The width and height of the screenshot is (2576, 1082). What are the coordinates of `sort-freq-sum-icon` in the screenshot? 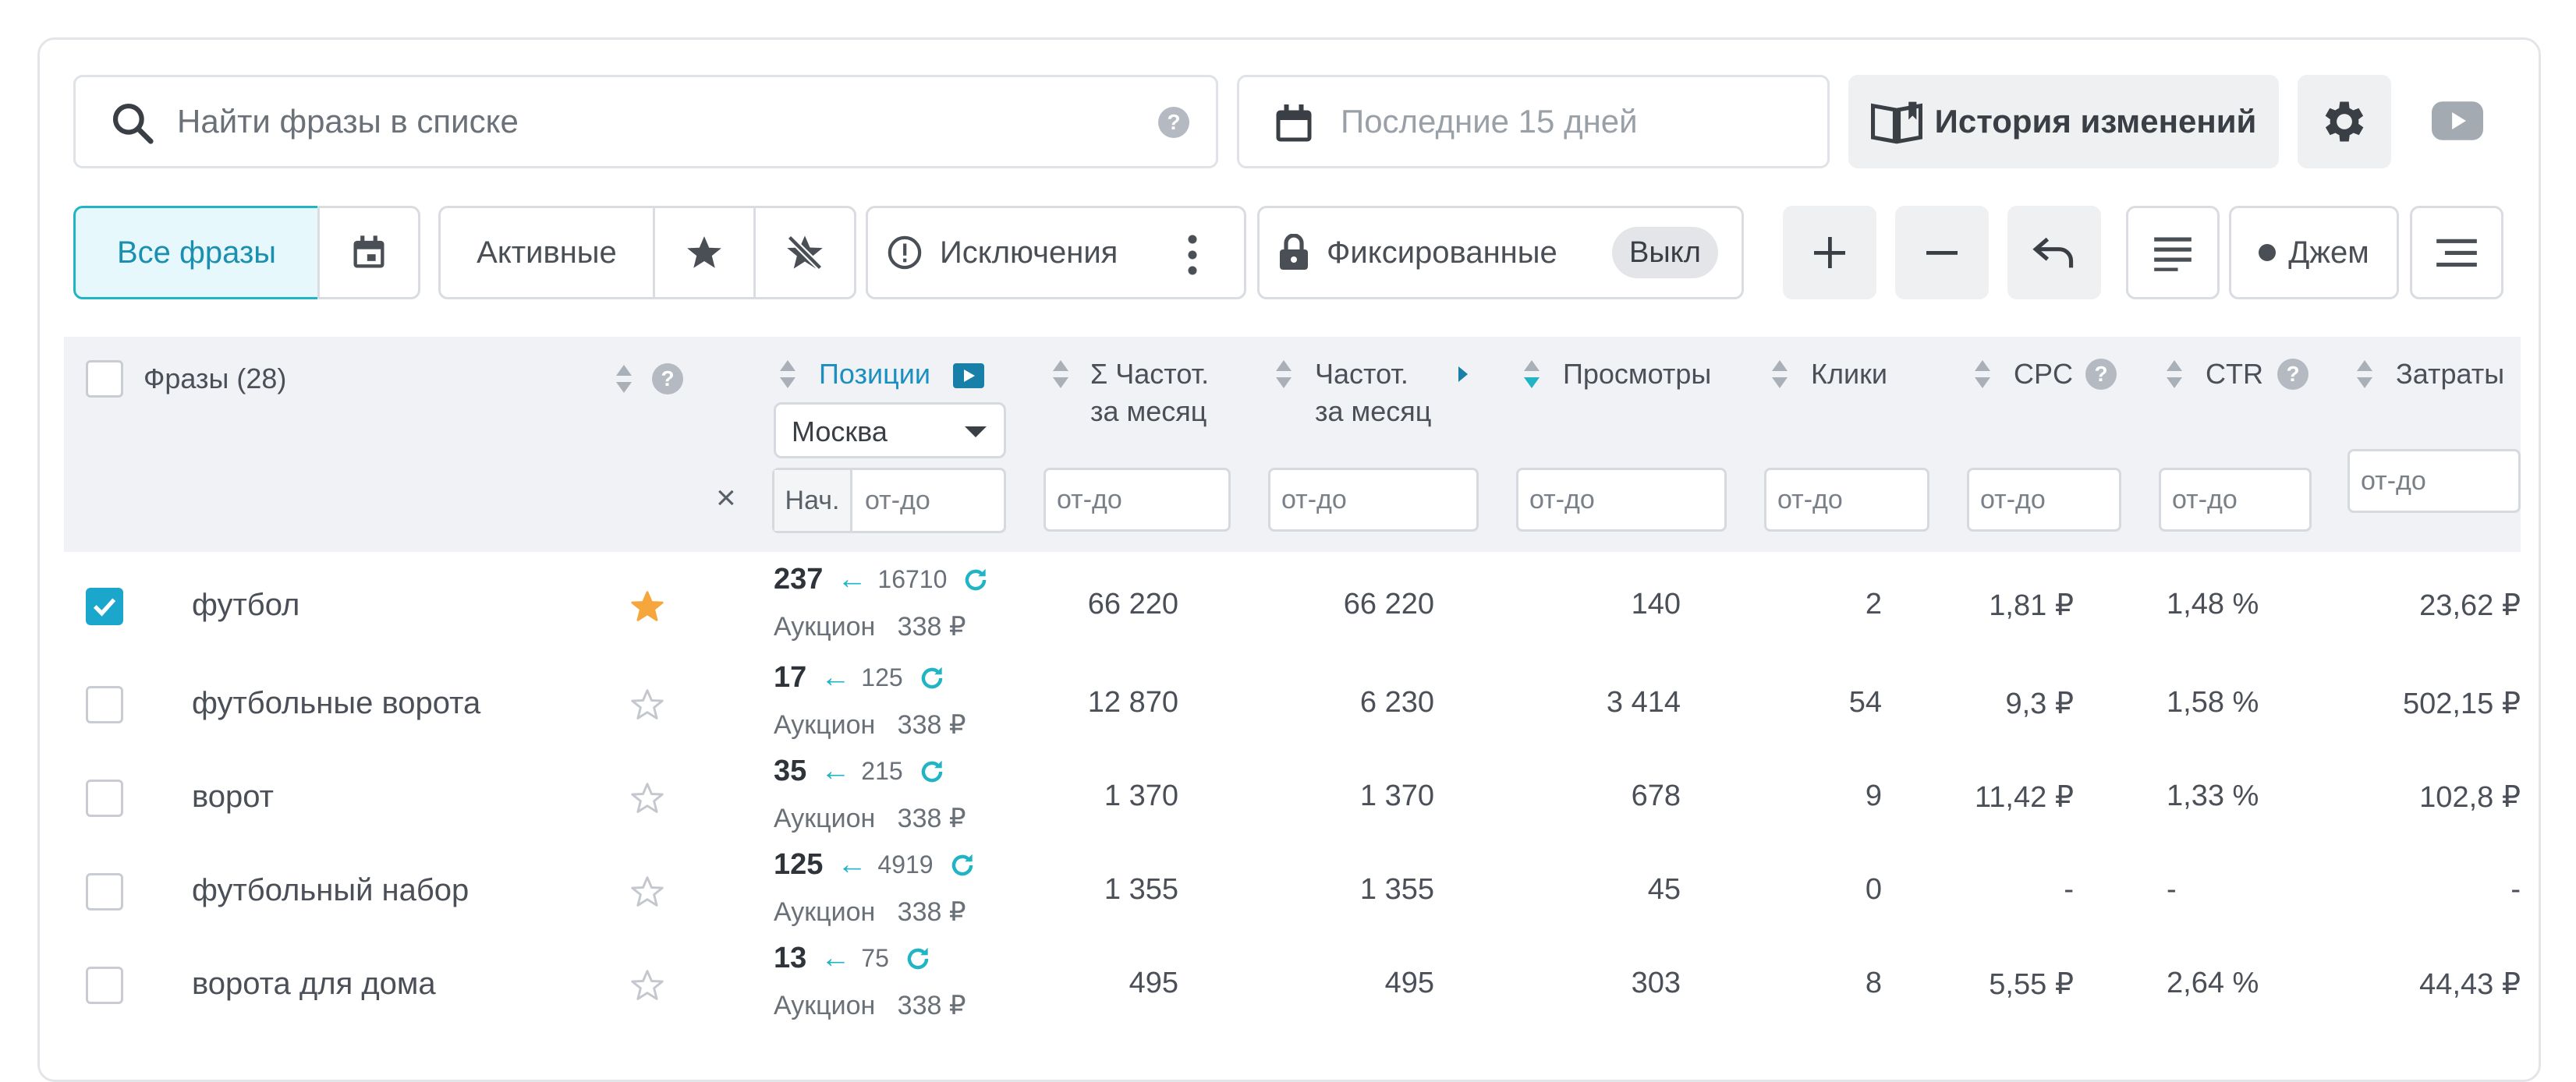 It's located at (1060, 375).